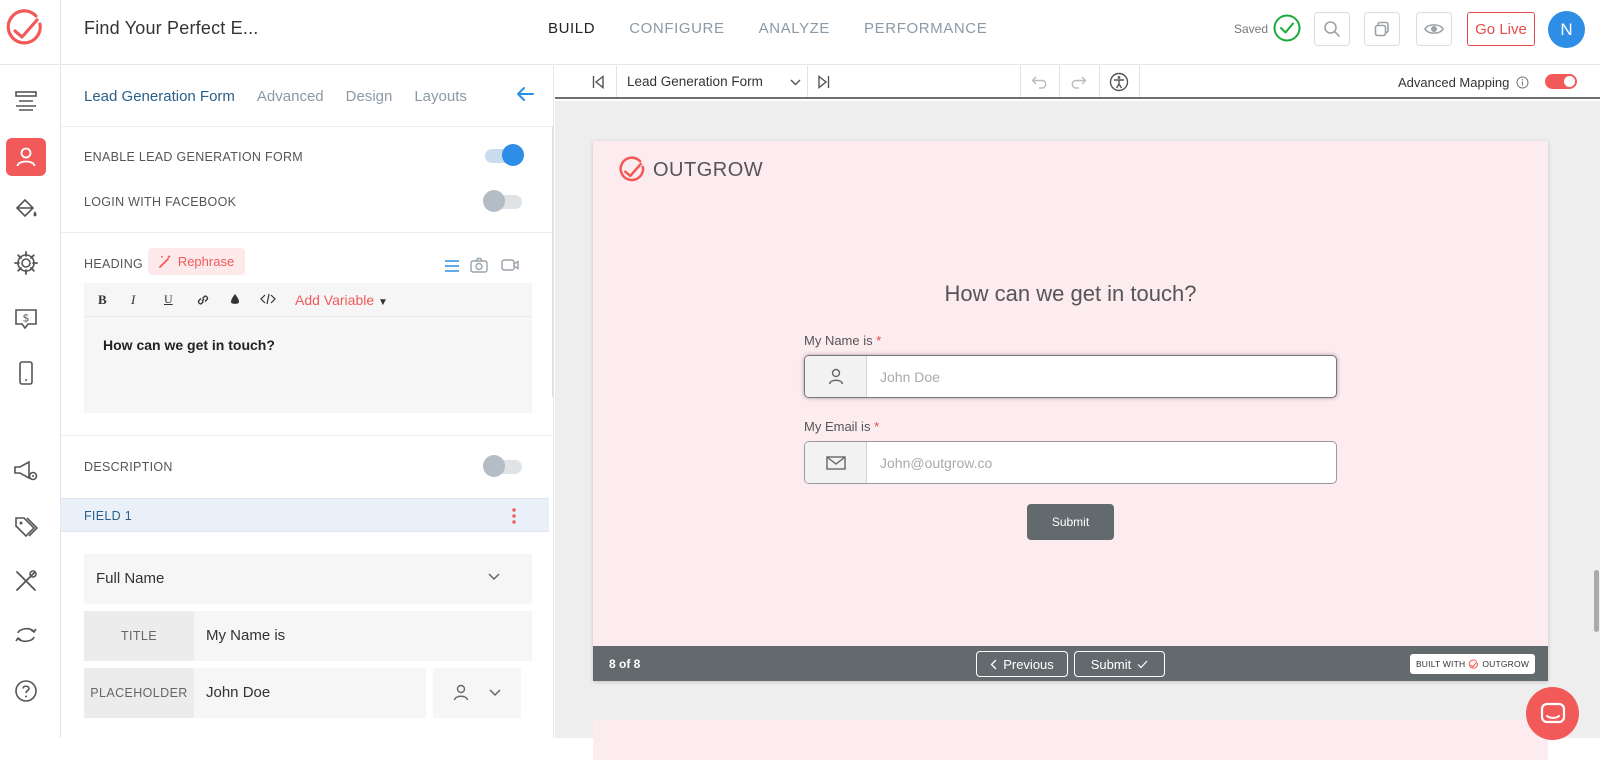  I want to click on rephrase-label: Rephrase, so click(206, 261).